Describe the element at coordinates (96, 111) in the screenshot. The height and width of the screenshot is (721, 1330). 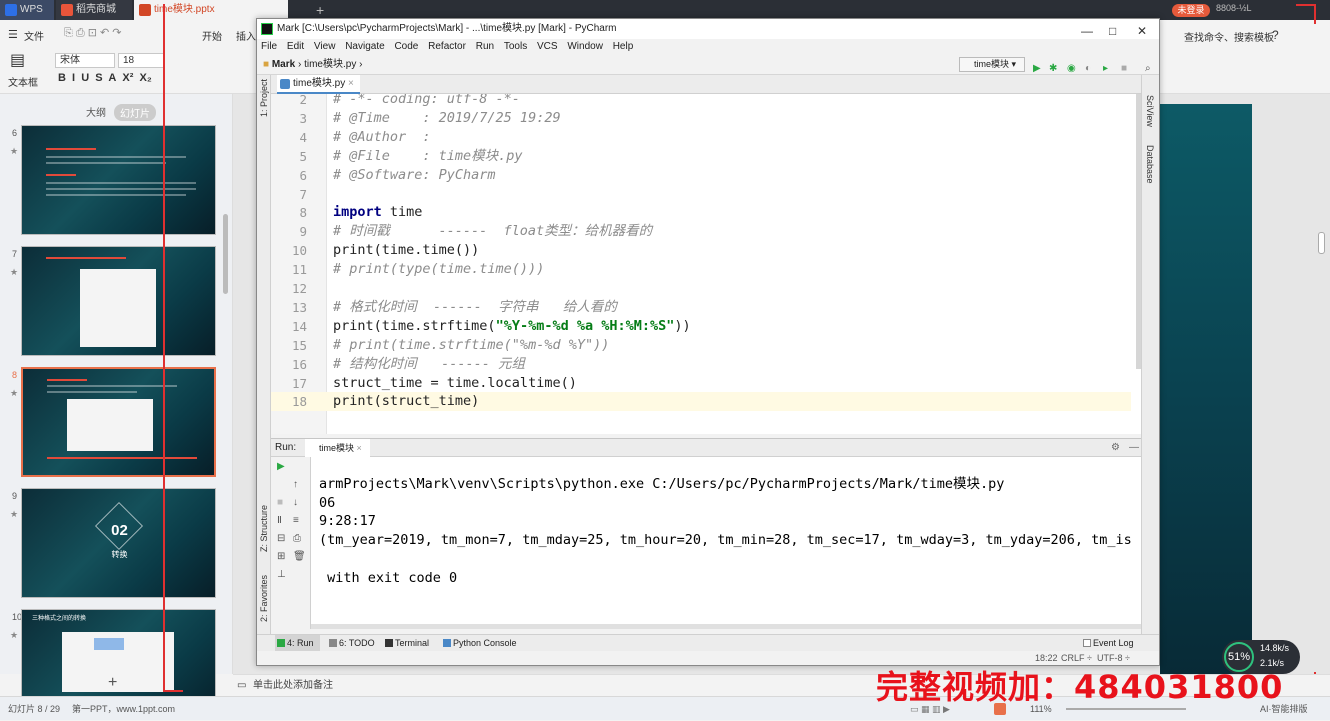
I see `outline-tab: 大纲` at that location.